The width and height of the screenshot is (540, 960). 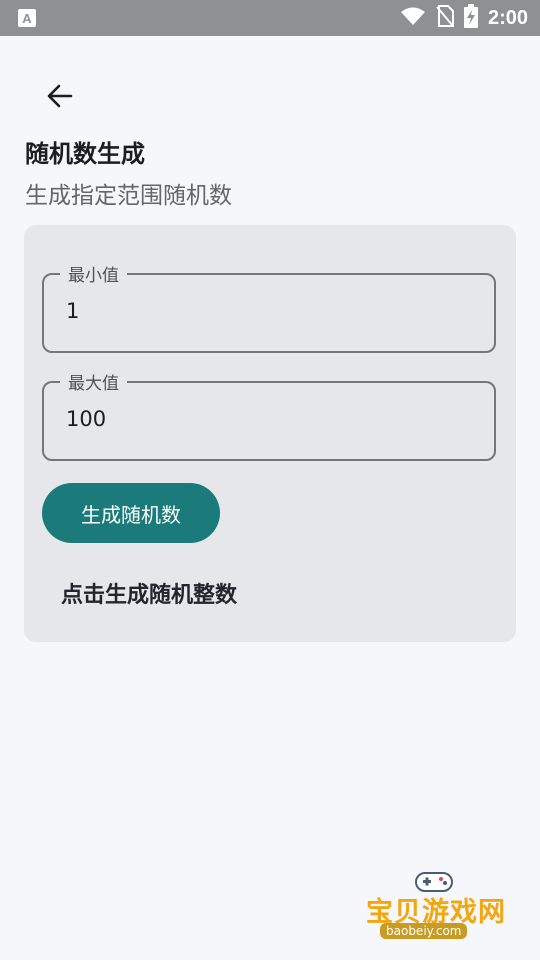 I want to click on min-value-input: 1, so click(x=72, y=311).